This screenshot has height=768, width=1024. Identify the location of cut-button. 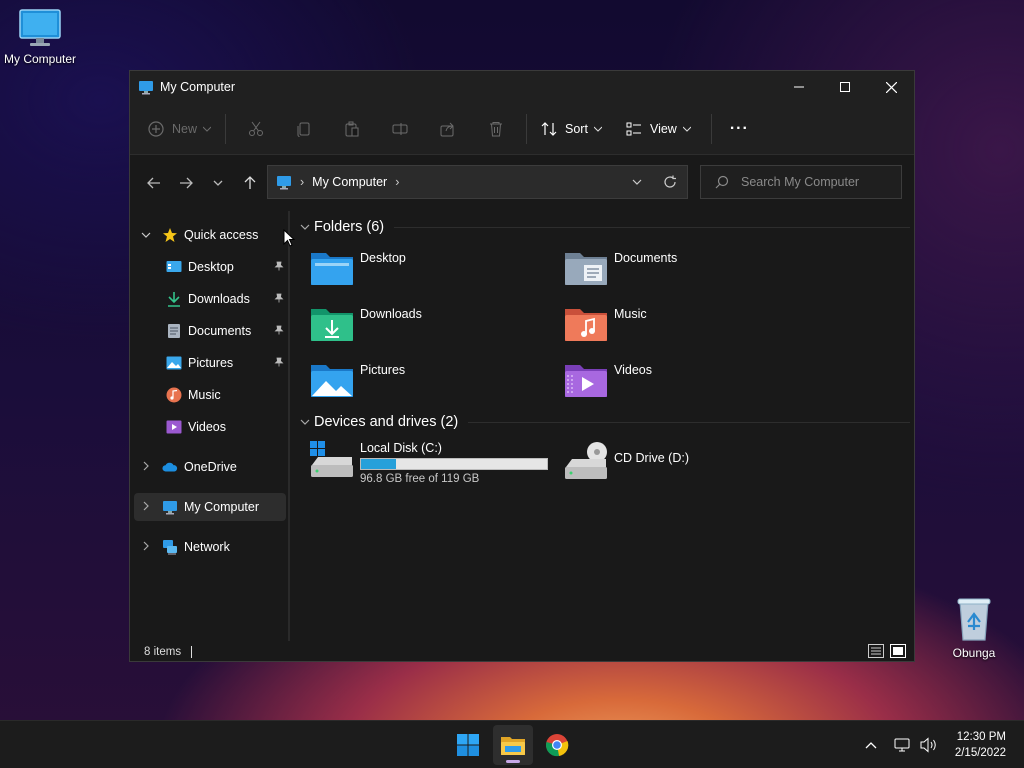
(256, 129).